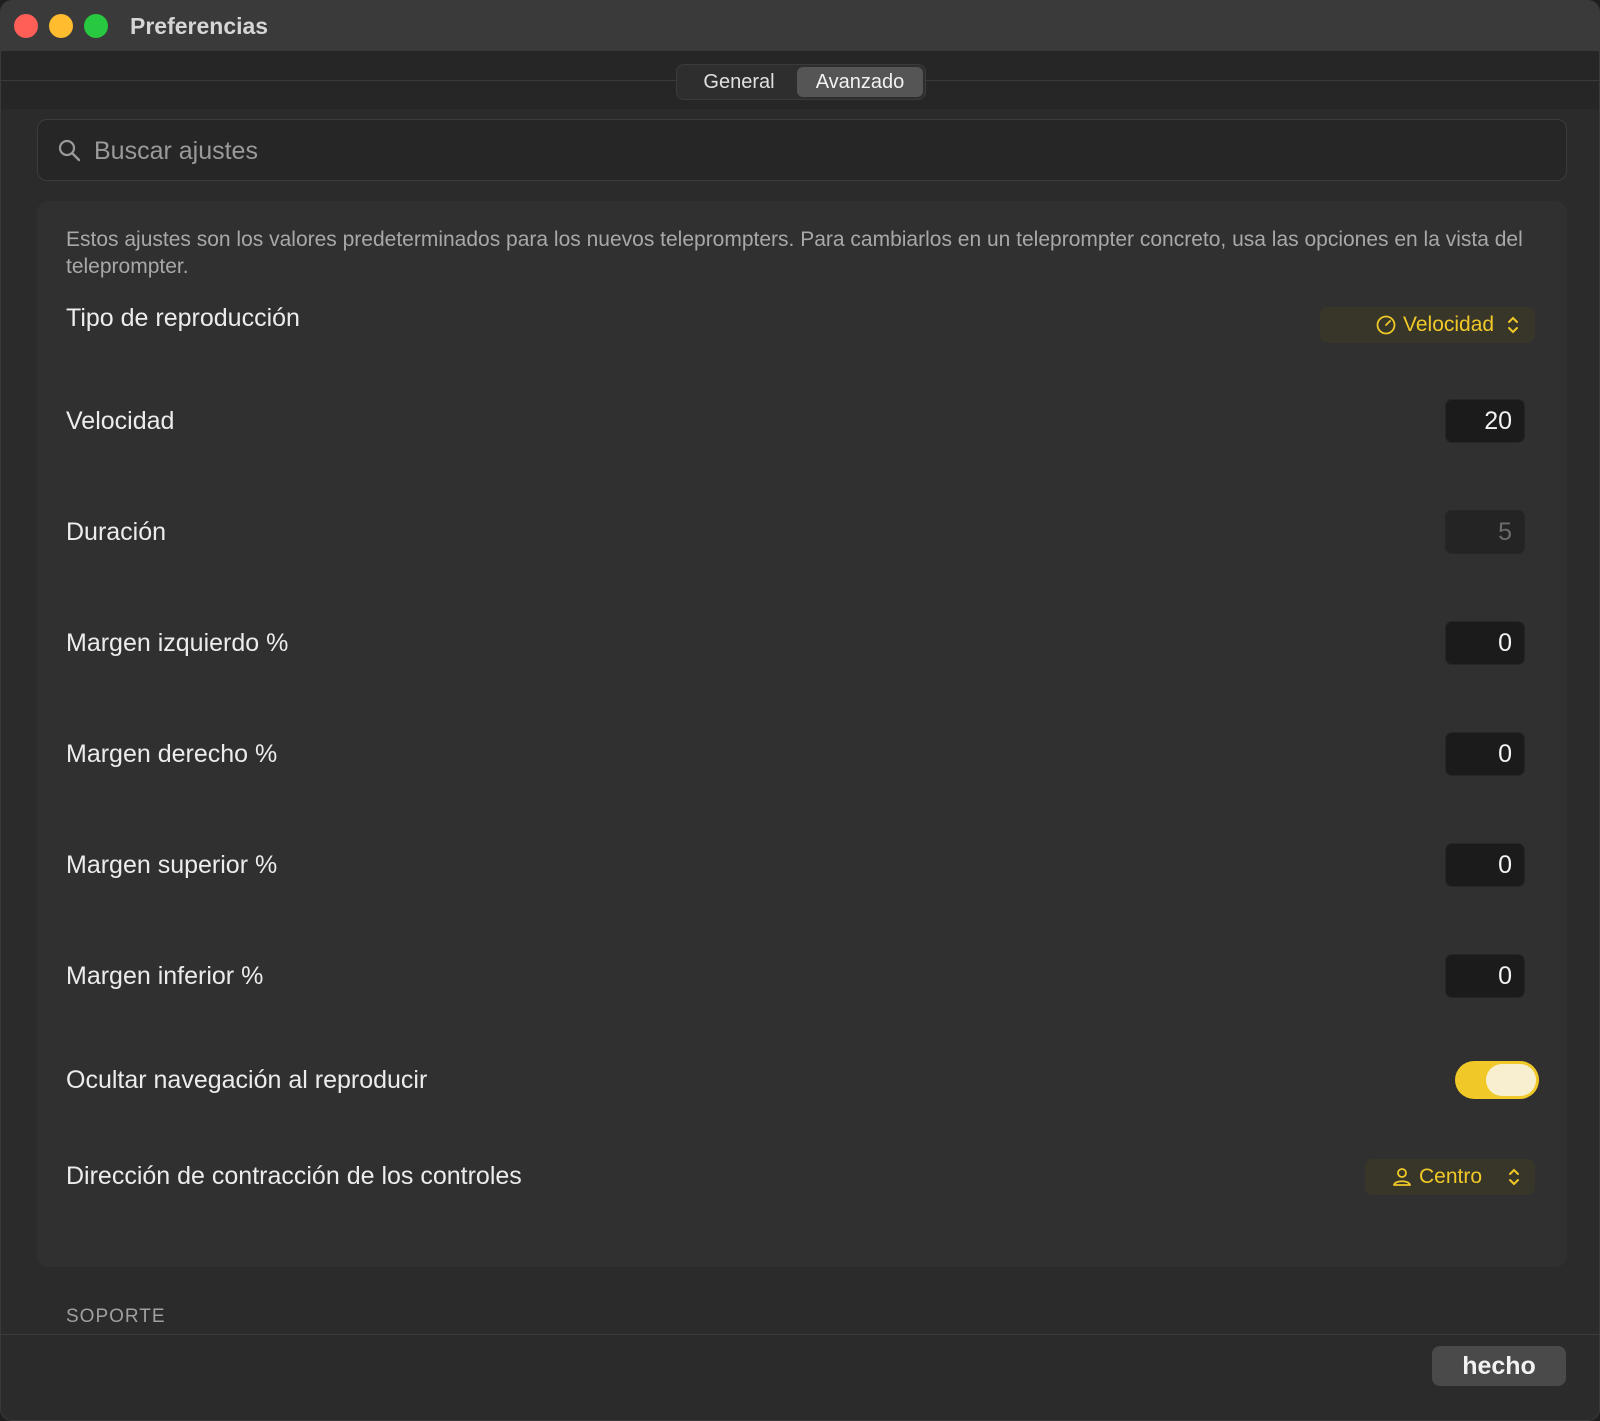 The height and width of the screenshot is (1421, 1600). I want to click on close-window-button, so click(26, 26).